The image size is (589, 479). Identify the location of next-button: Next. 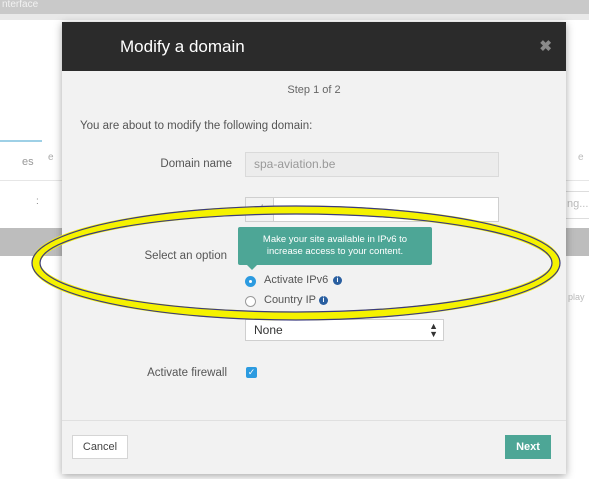
(528, 447).